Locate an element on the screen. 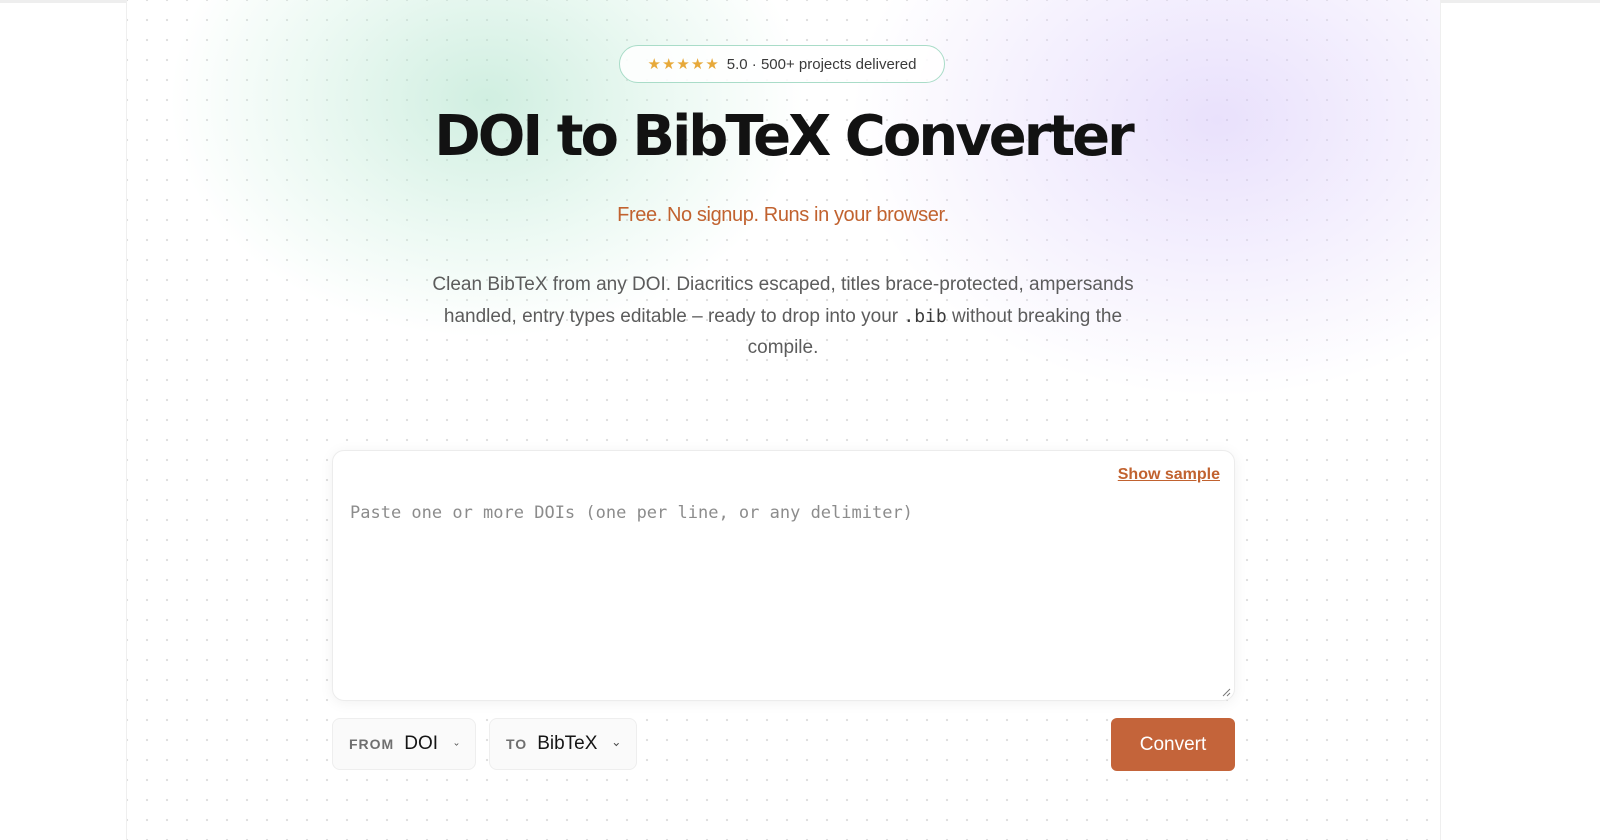  from-label: FROM is located at coordinates (372, 744).